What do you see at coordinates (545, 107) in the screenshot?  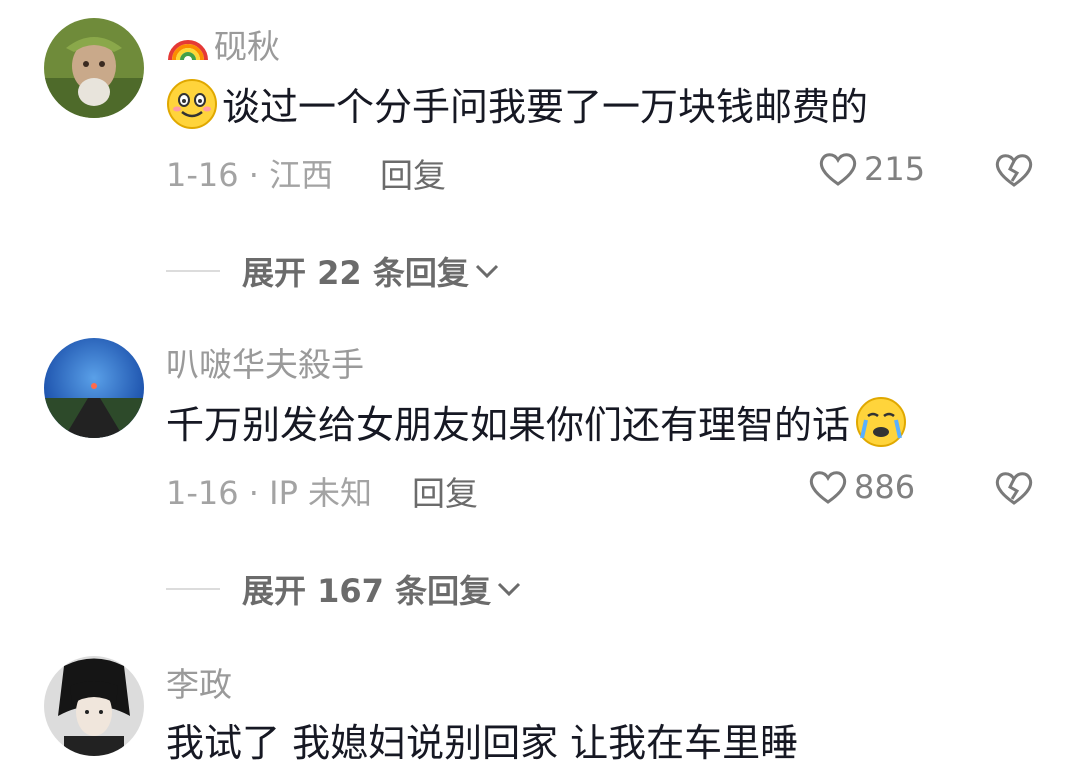 I see `comment-text-content: 谈过一个分手问我要了一万块钱邮费的` at bounding box center [545, 107].